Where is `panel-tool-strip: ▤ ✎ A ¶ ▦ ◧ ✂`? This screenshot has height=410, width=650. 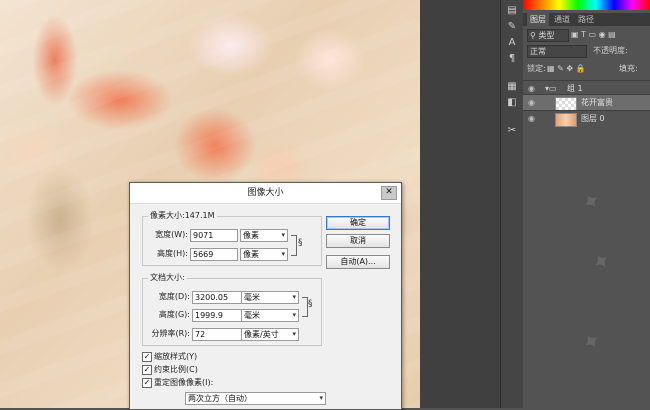 panel-tool-strip: ▤ ✎ A ¶ ▦ ◧ ✂ is located at coordinates (512, 204).